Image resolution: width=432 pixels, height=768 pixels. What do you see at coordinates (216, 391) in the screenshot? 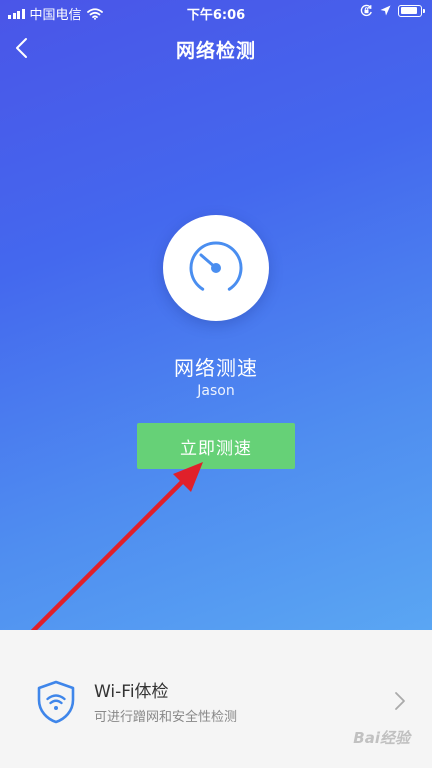
I see `feature-subtitle: Jason` at bounding box center [216, 391].